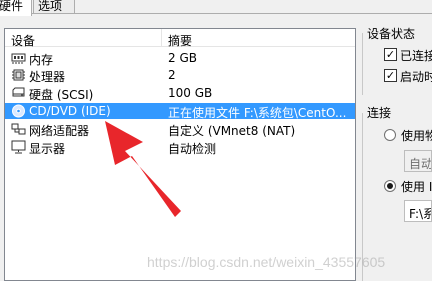 The height and width of the screenshot is (281, 432). Describe the element at coordinates (418, 211) in the screenshot. I see `iso-path-input: F:\系` at that location.